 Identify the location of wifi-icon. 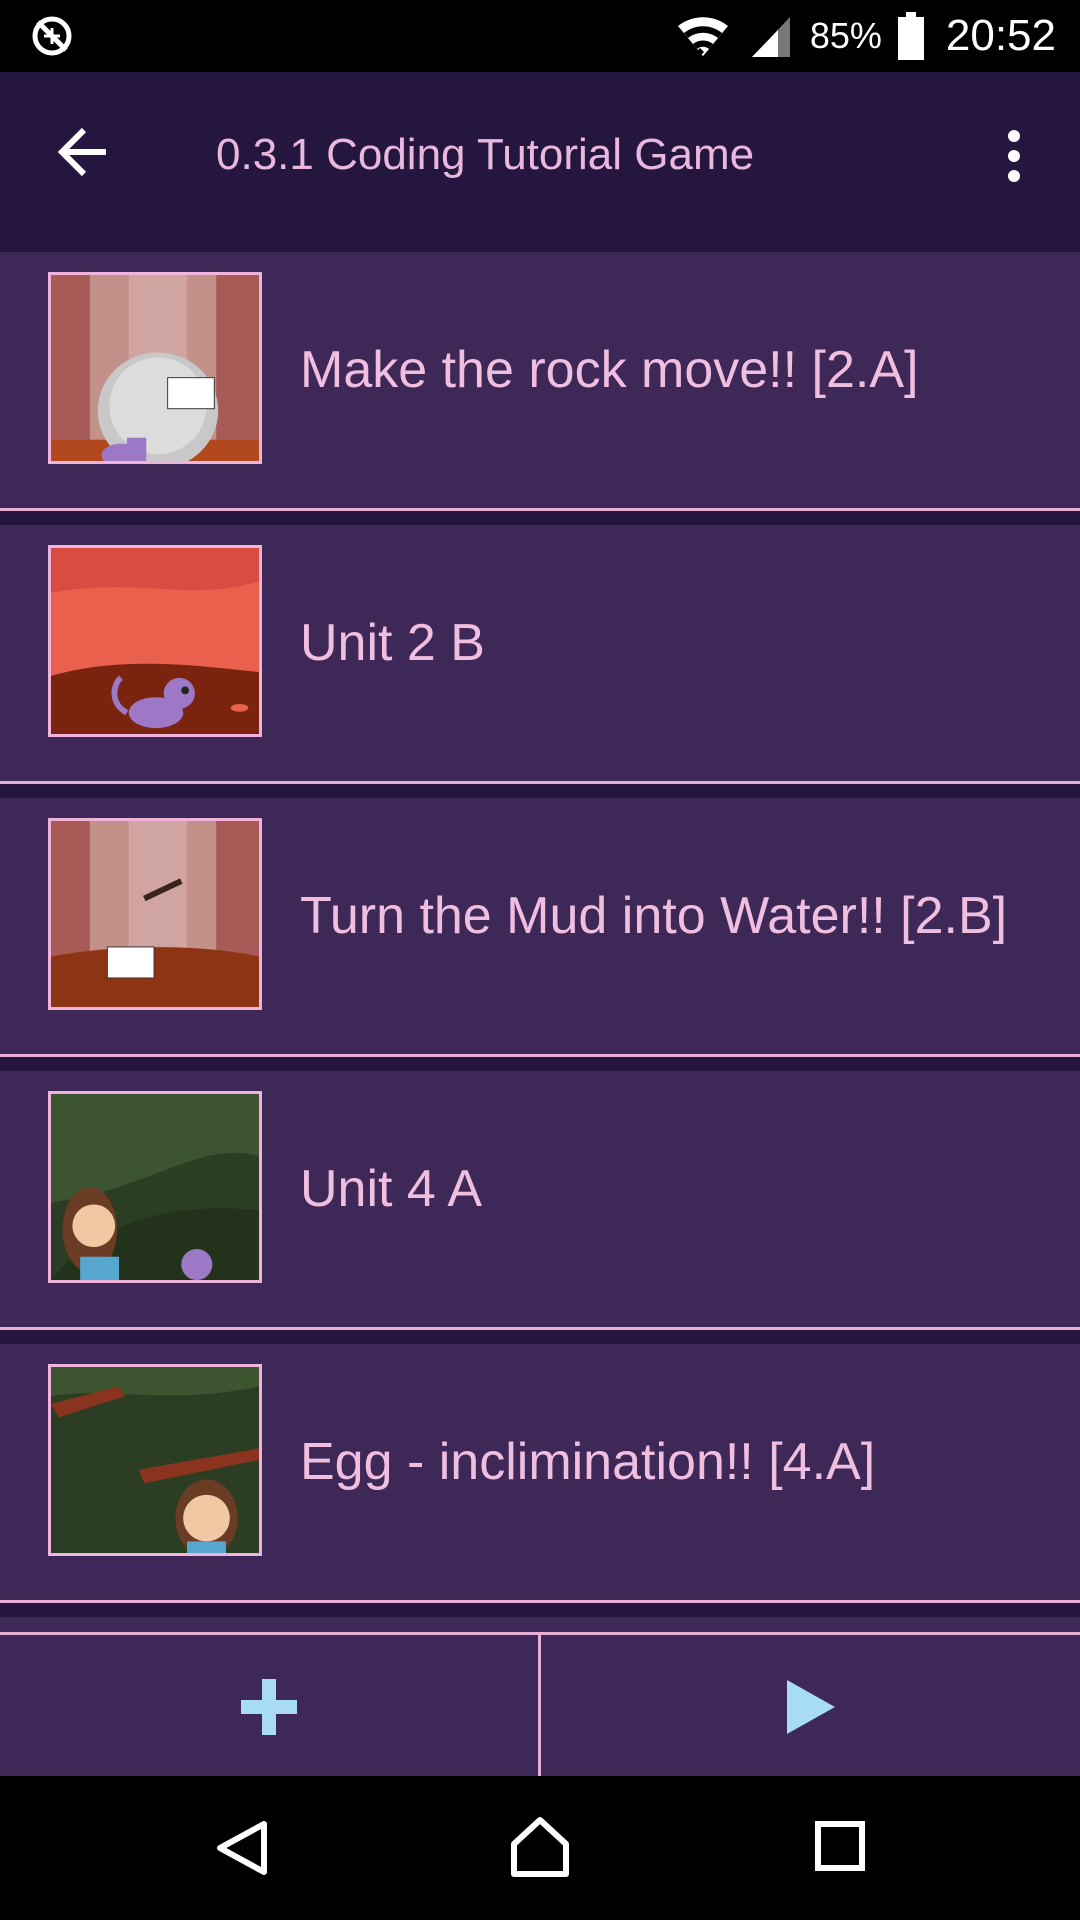
(702, 36).